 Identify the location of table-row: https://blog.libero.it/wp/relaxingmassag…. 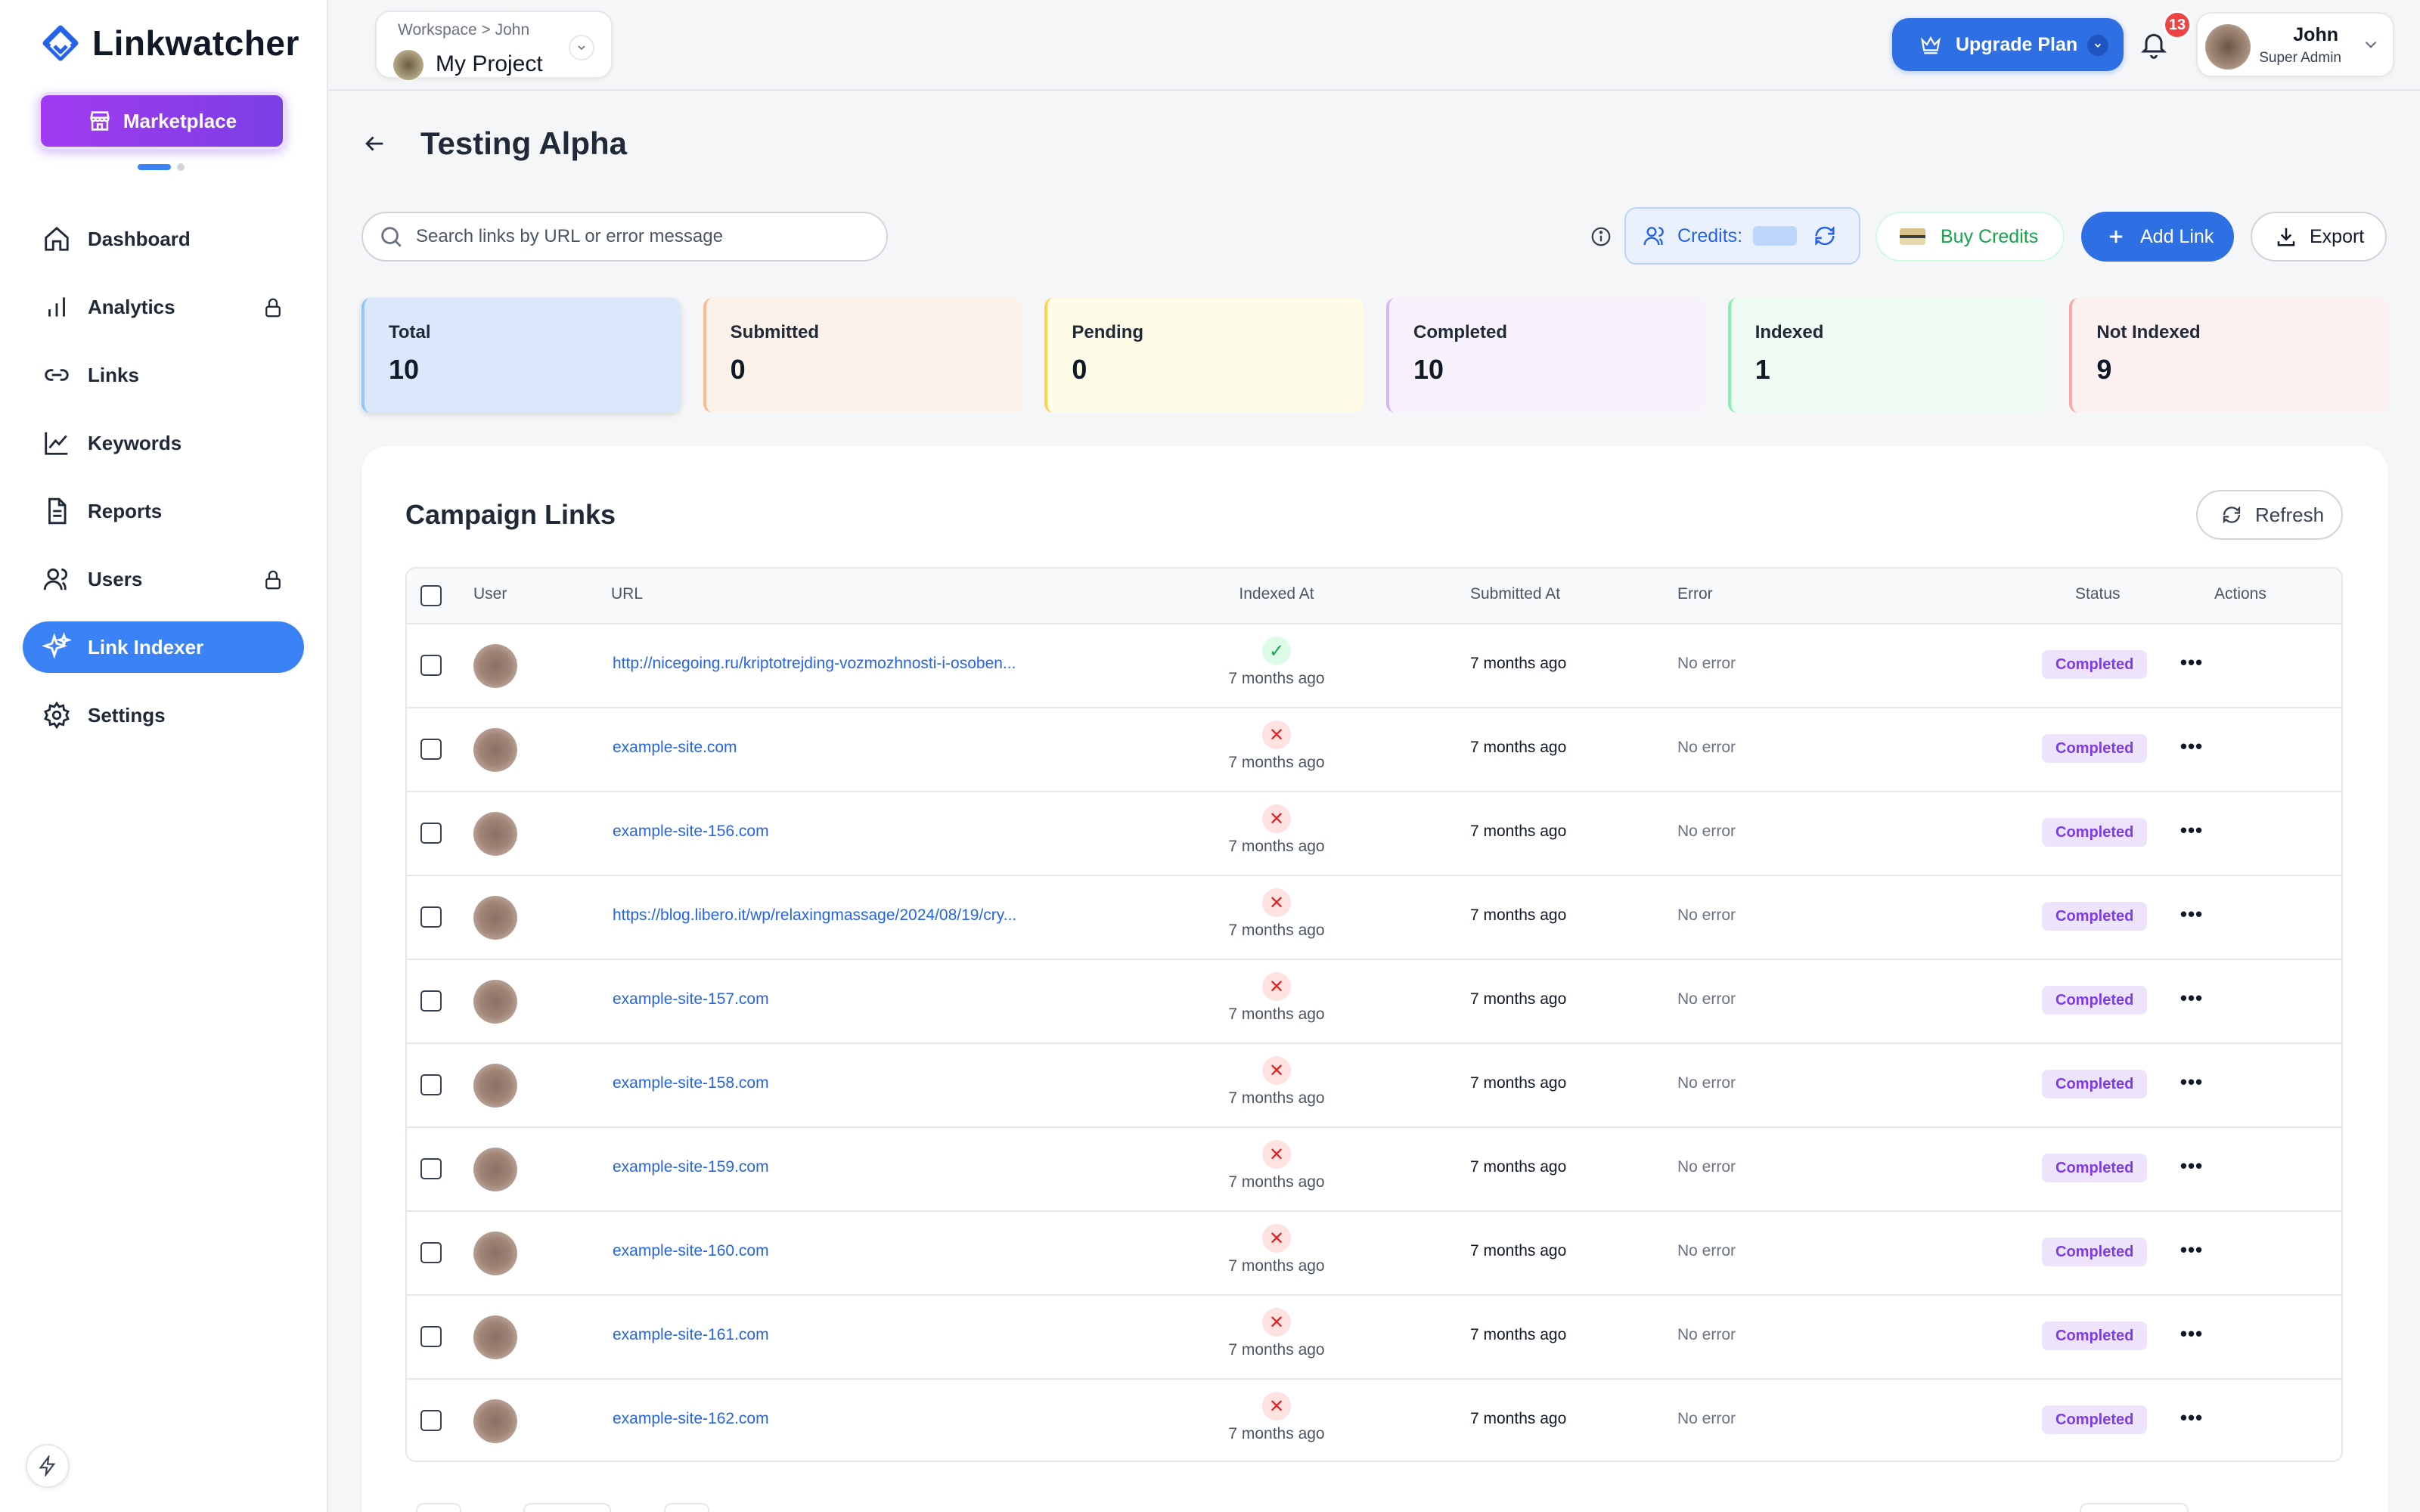
(1374, 918).